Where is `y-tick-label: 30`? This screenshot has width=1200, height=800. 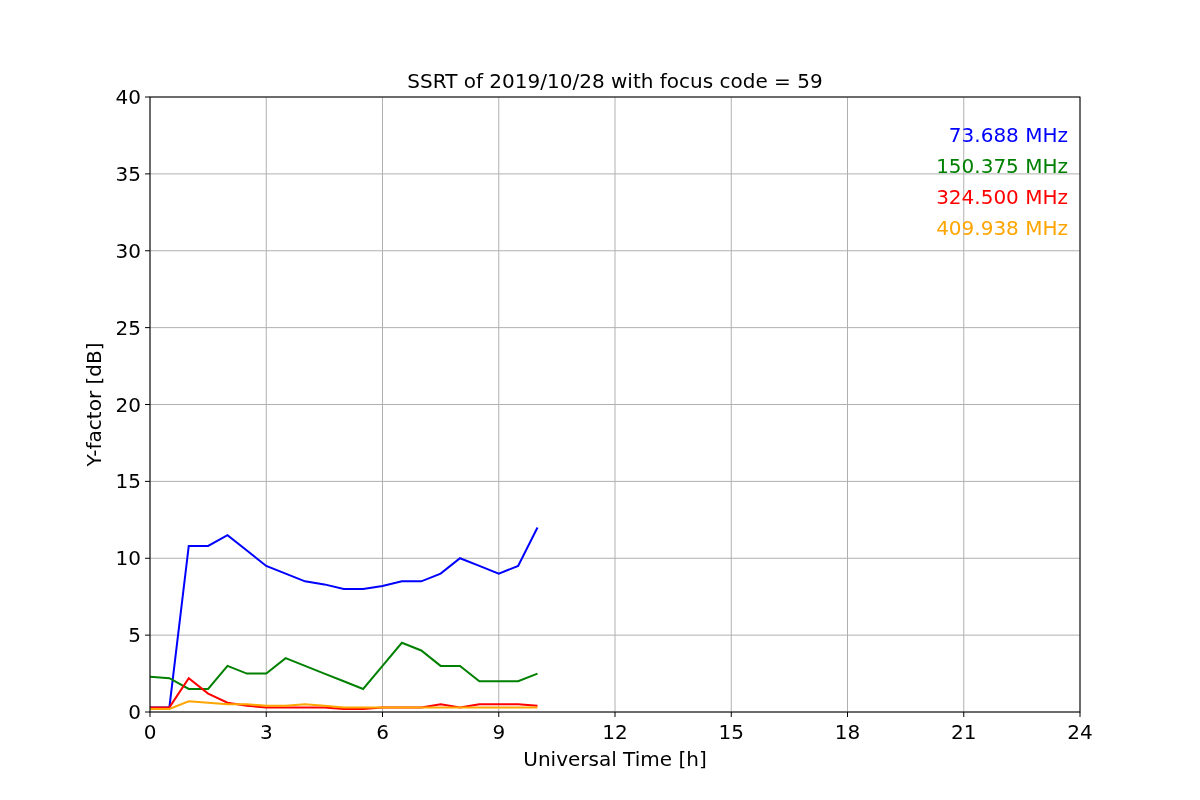
y-tick-label: 30 is located at coordinates (128, 250).